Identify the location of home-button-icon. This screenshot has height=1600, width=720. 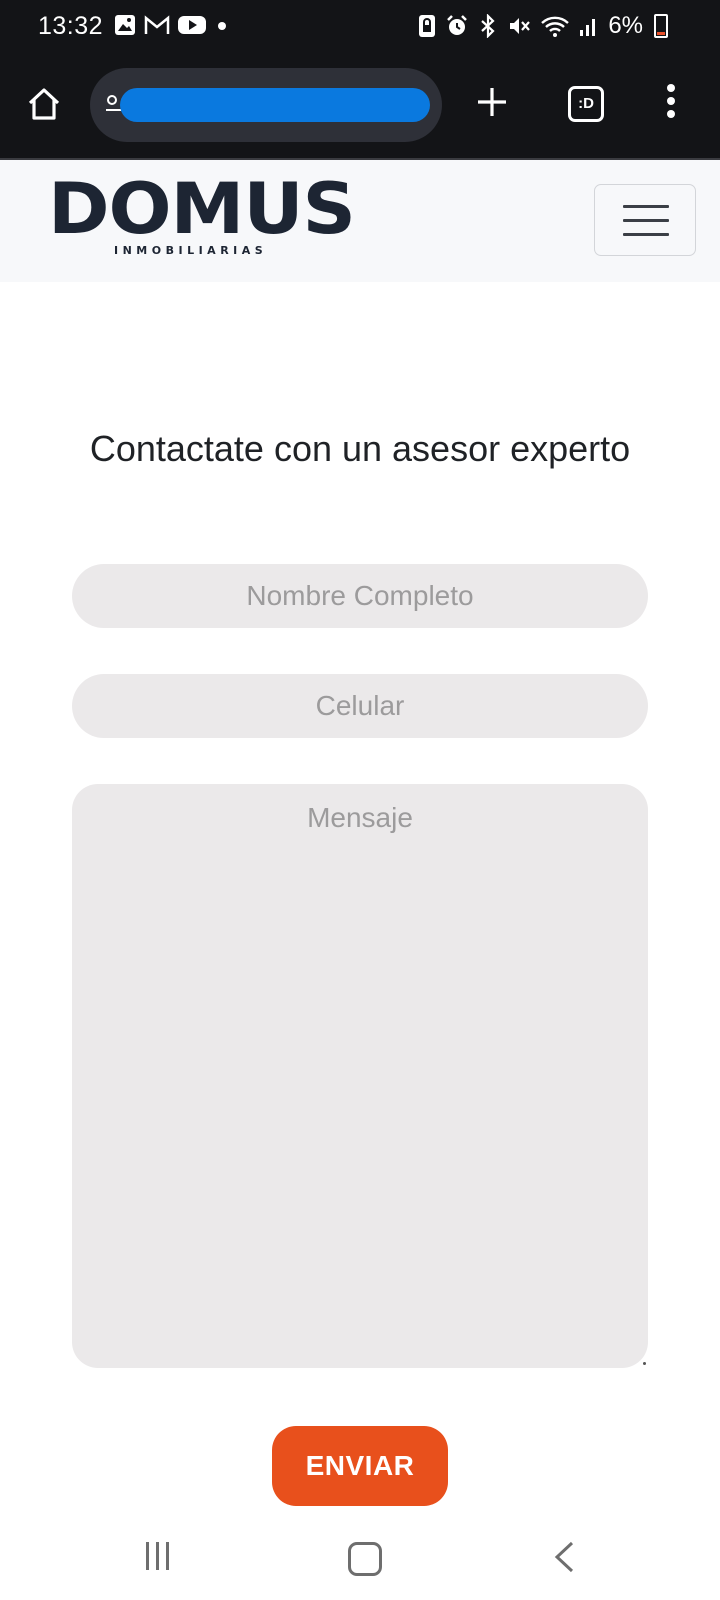
(365, 1559).